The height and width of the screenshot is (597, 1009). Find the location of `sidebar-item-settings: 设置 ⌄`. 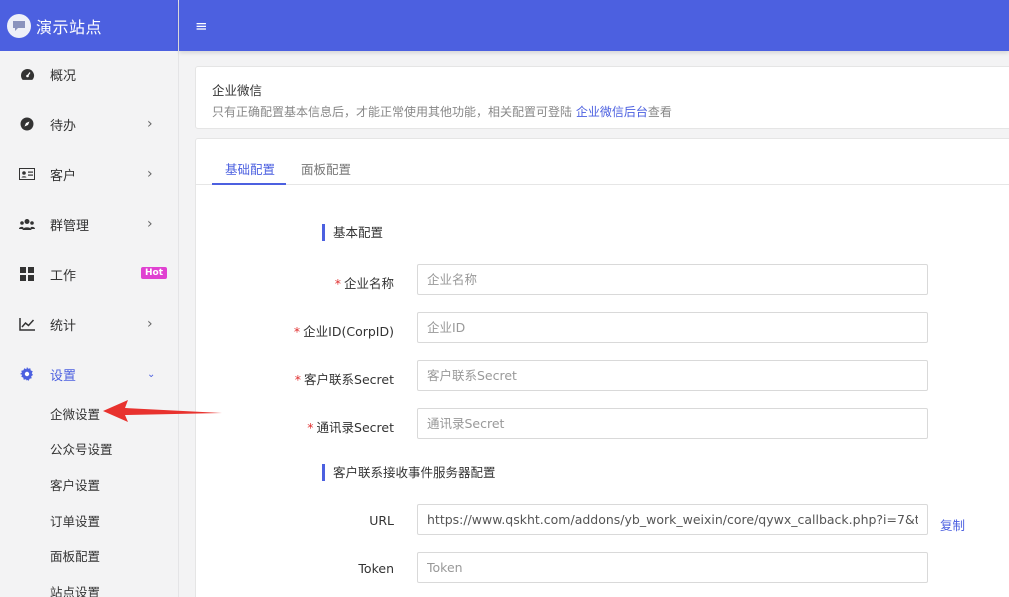

sidebar-item-settings: 设置 ⌄ is located at coordinates (89, 374).